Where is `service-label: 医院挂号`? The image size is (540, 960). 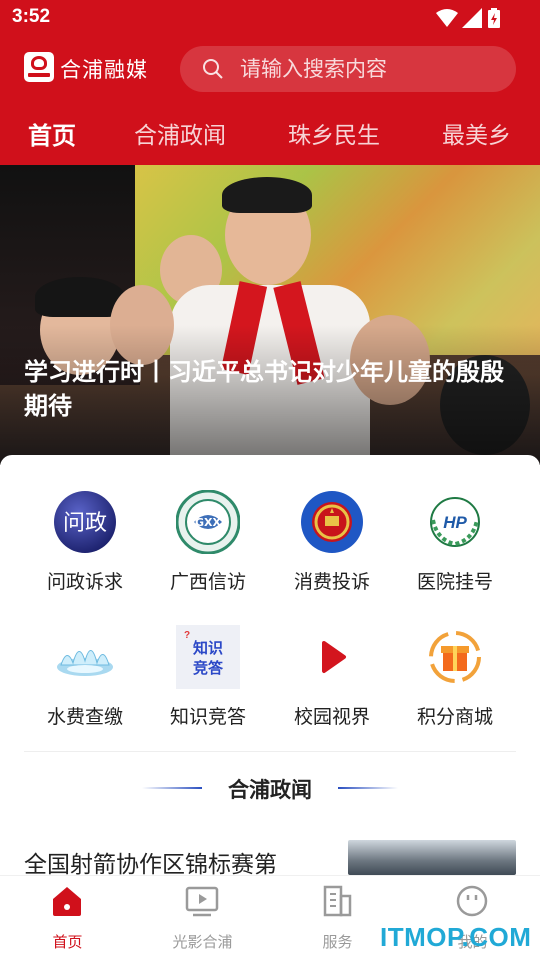 service-label: 医院挂号 is located at coordinates (454, 582).